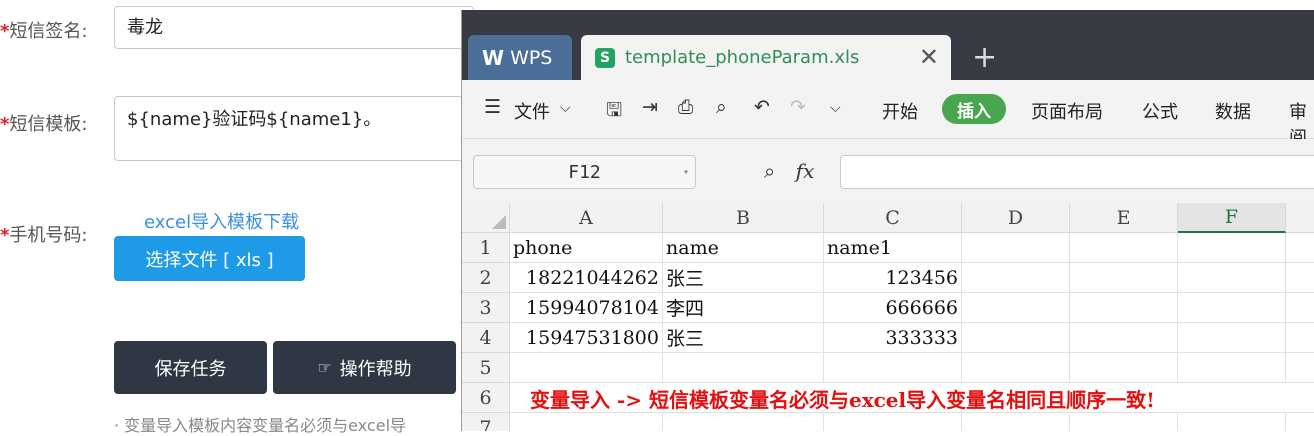  What do you see at coordinates (324, 367) in the screenshot?
I see `hand-pointer-icon: ☞` at bounding box center [324, 367].